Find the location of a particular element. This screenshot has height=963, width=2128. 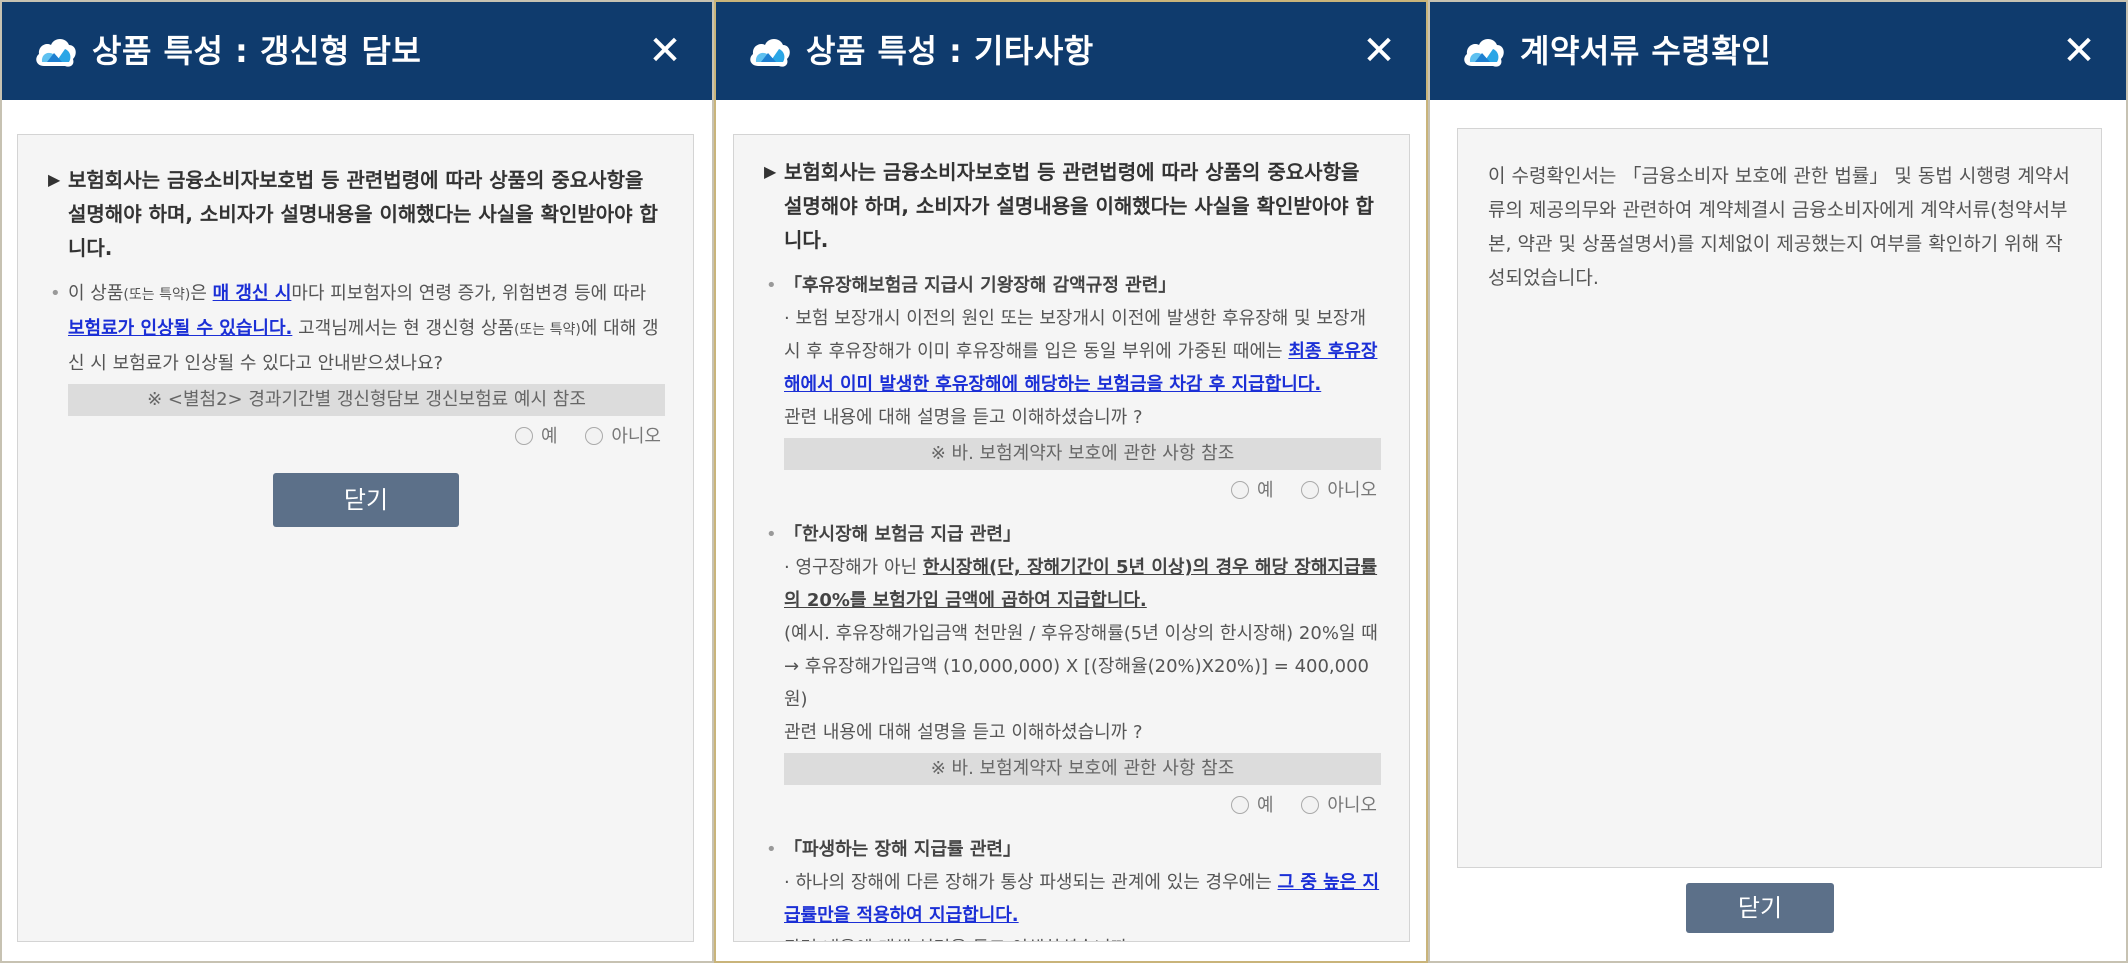

dialog-header: 상품 특성 : 갱신형 담보 ✕ is located at coordinates (357, 51).